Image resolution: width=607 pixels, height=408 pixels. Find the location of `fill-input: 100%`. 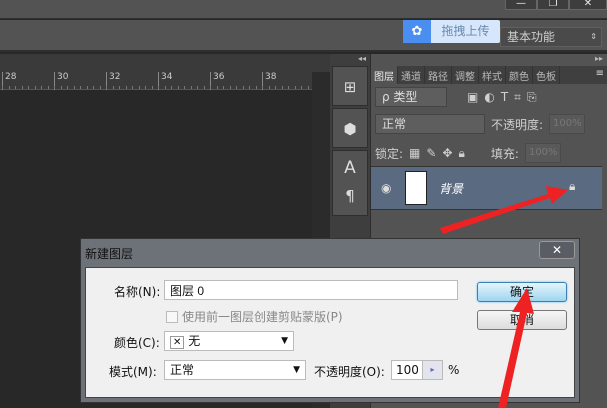

fill-input: 100% is located at coordinates (542, 153).